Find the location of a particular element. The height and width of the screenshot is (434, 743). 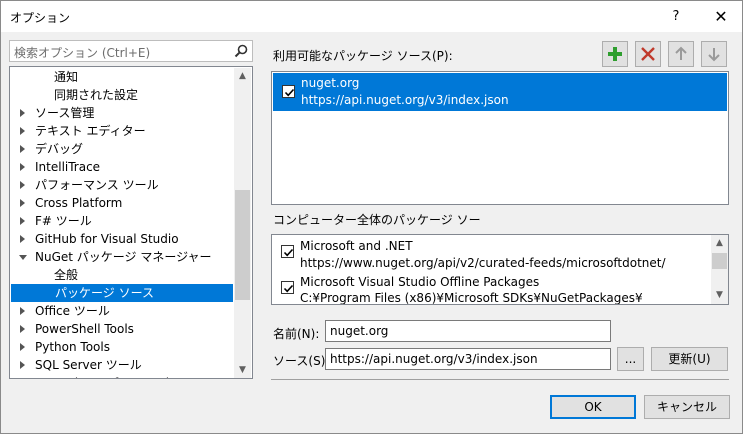

cancel-button: キャンセル is located at coordinates (687, 407).